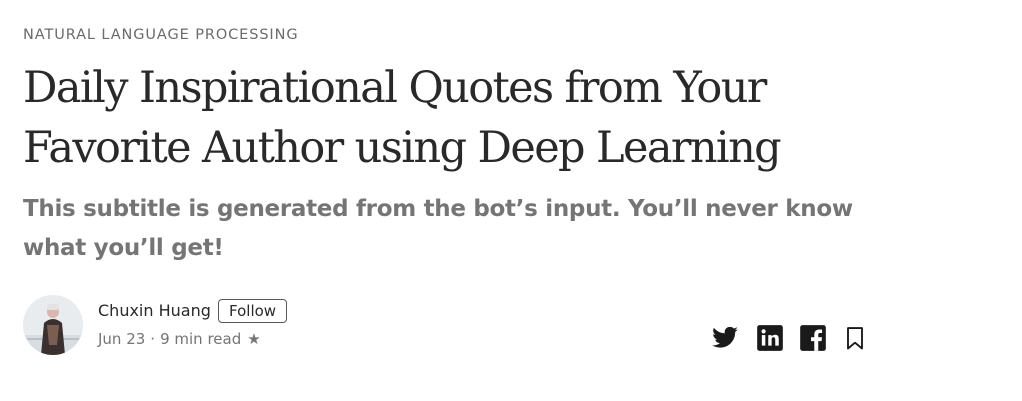 The height and width of the screenshot is (401, 1022). I want to click on article-meta: Jun 23 · 9 min read ★, so click(179, 339).